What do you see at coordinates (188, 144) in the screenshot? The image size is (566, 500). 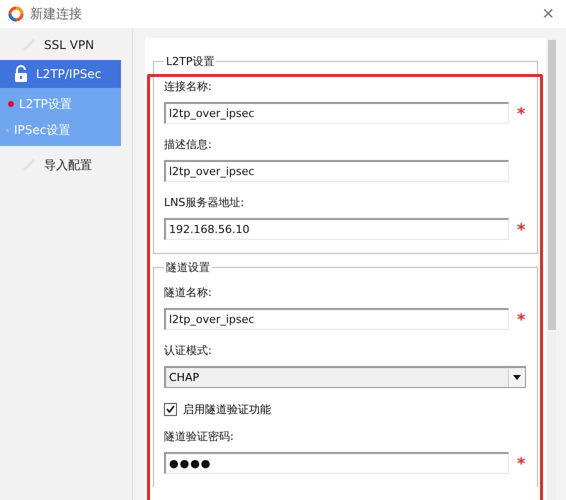 I see `field-label: 描述信息:` at bounding box center [188, 144].